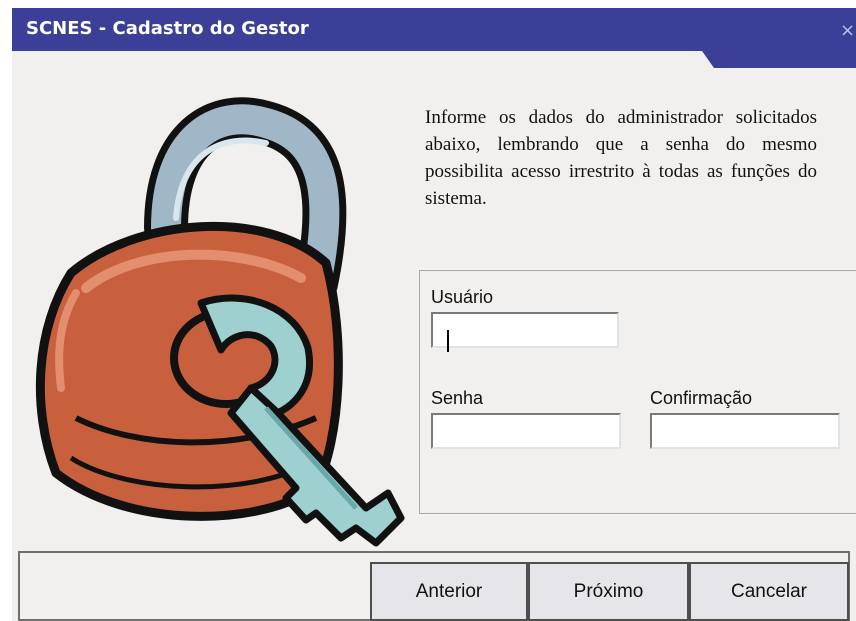  What do you see at coordinates (462, 297) in the screenshot?
I see `usuario-label: Usuário` at bounding box center [462, 297].